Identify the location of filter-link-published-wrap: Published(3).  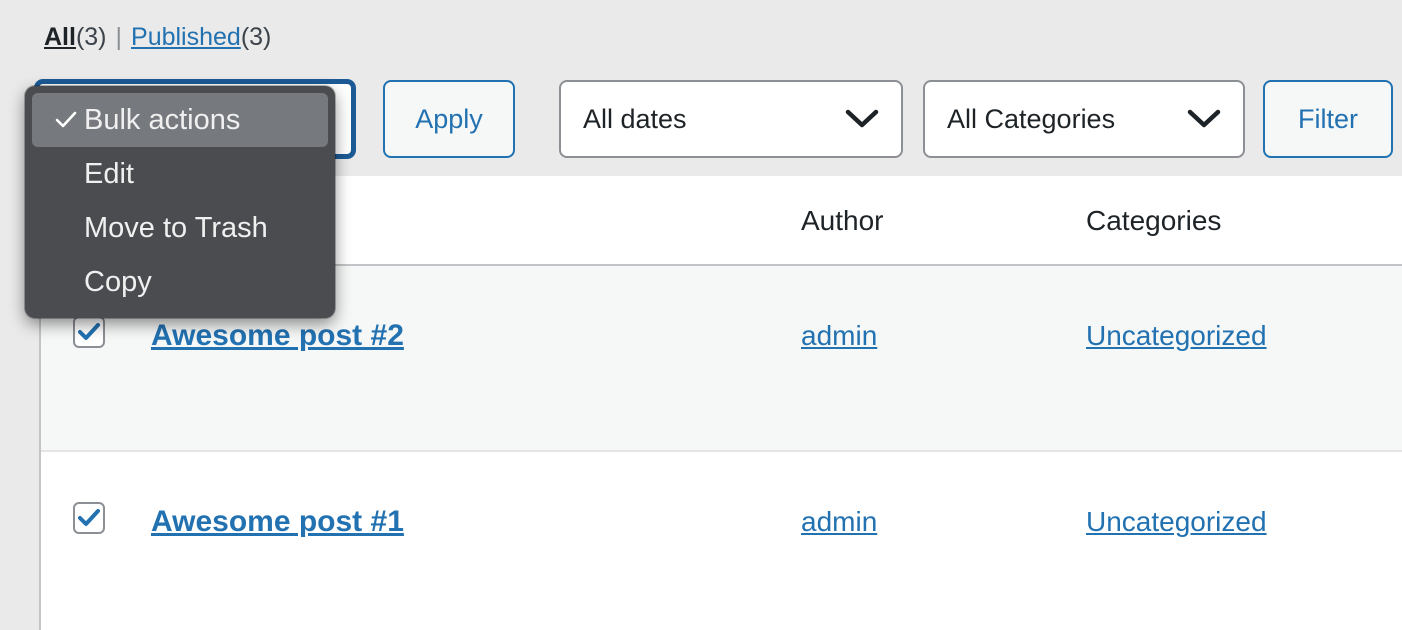
(201, 37).